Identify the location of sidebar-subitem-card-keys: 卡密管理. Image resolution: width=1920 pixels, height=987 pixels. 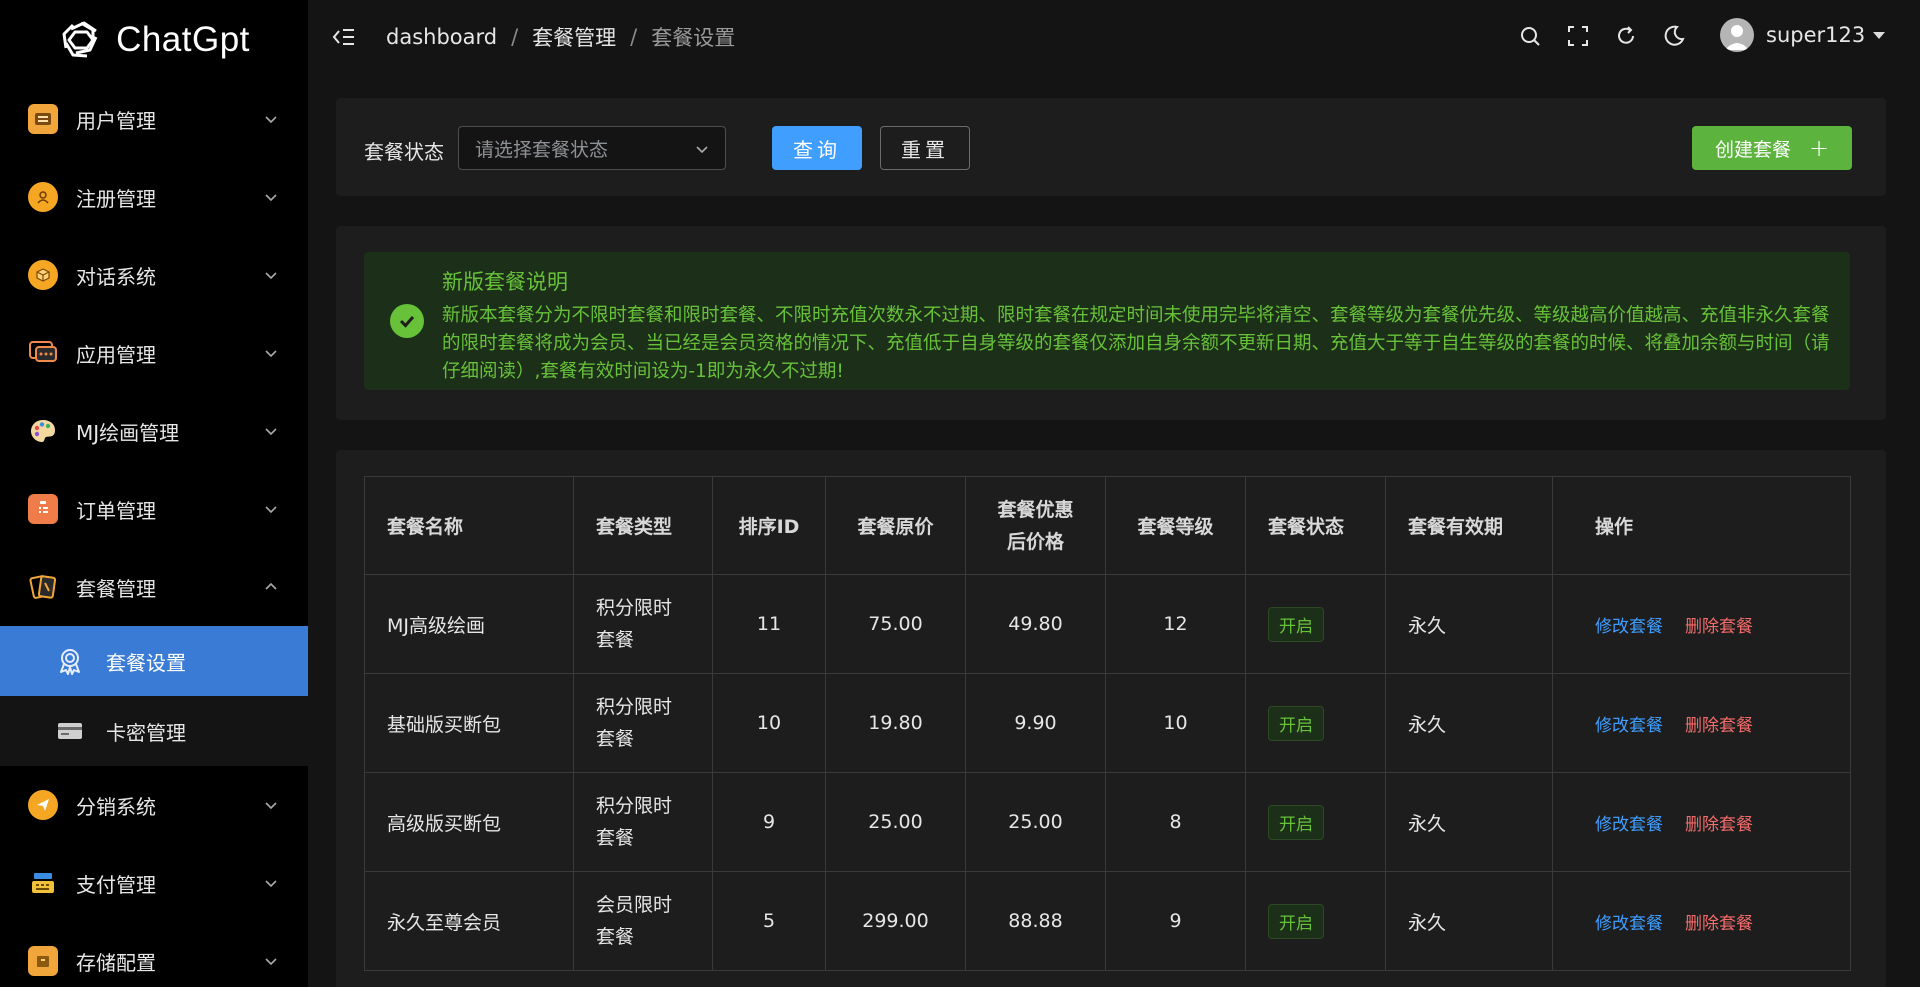
(154, 731).